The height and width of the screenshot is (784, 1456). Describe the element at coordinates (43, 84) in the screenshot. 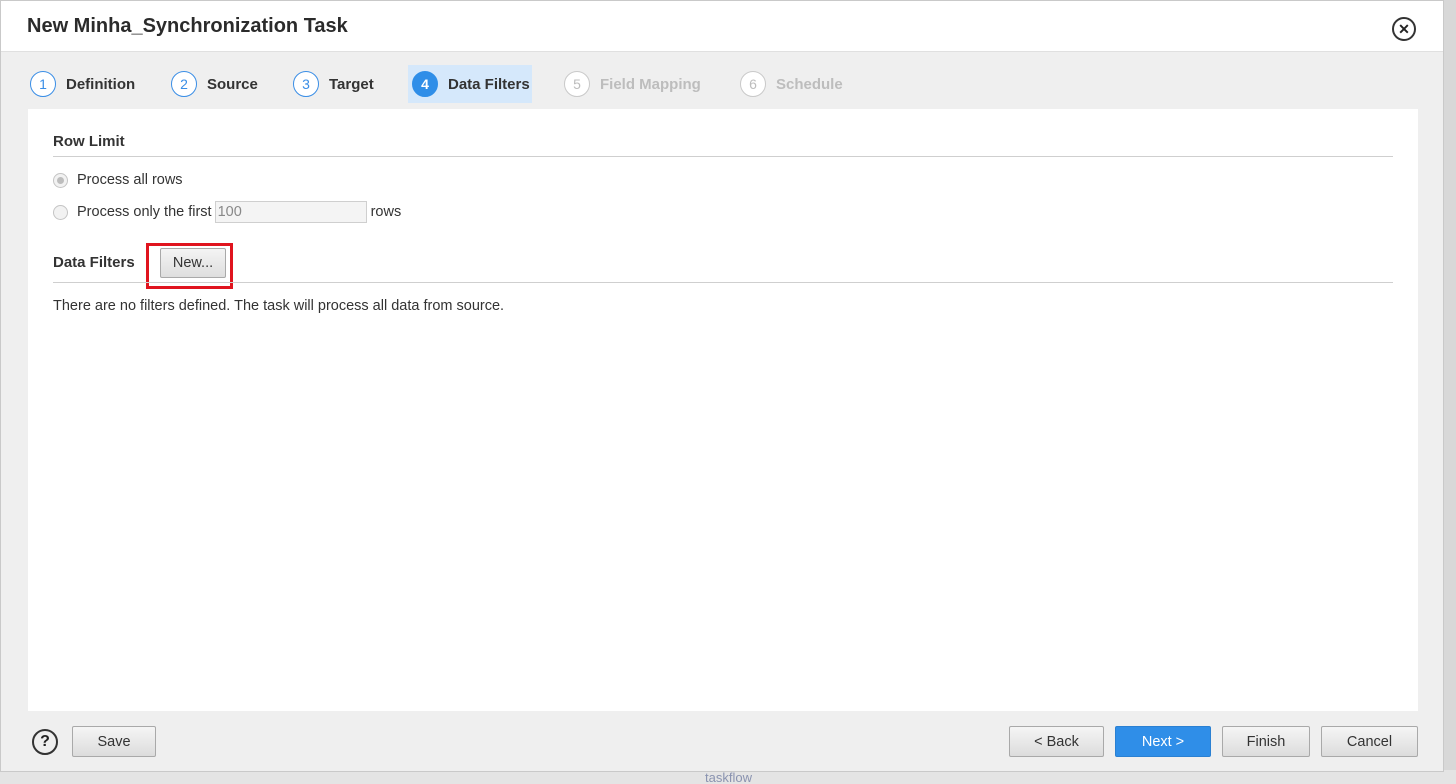

I see `step-number: 1` at that location.